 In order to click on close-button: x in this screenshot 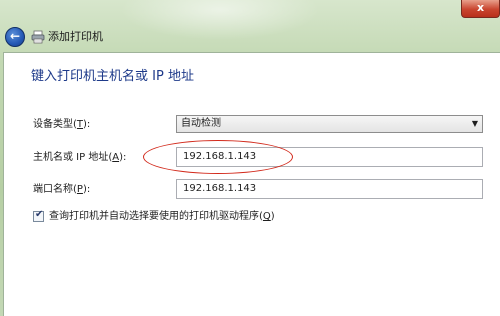, I will do `click(480, 9)`.